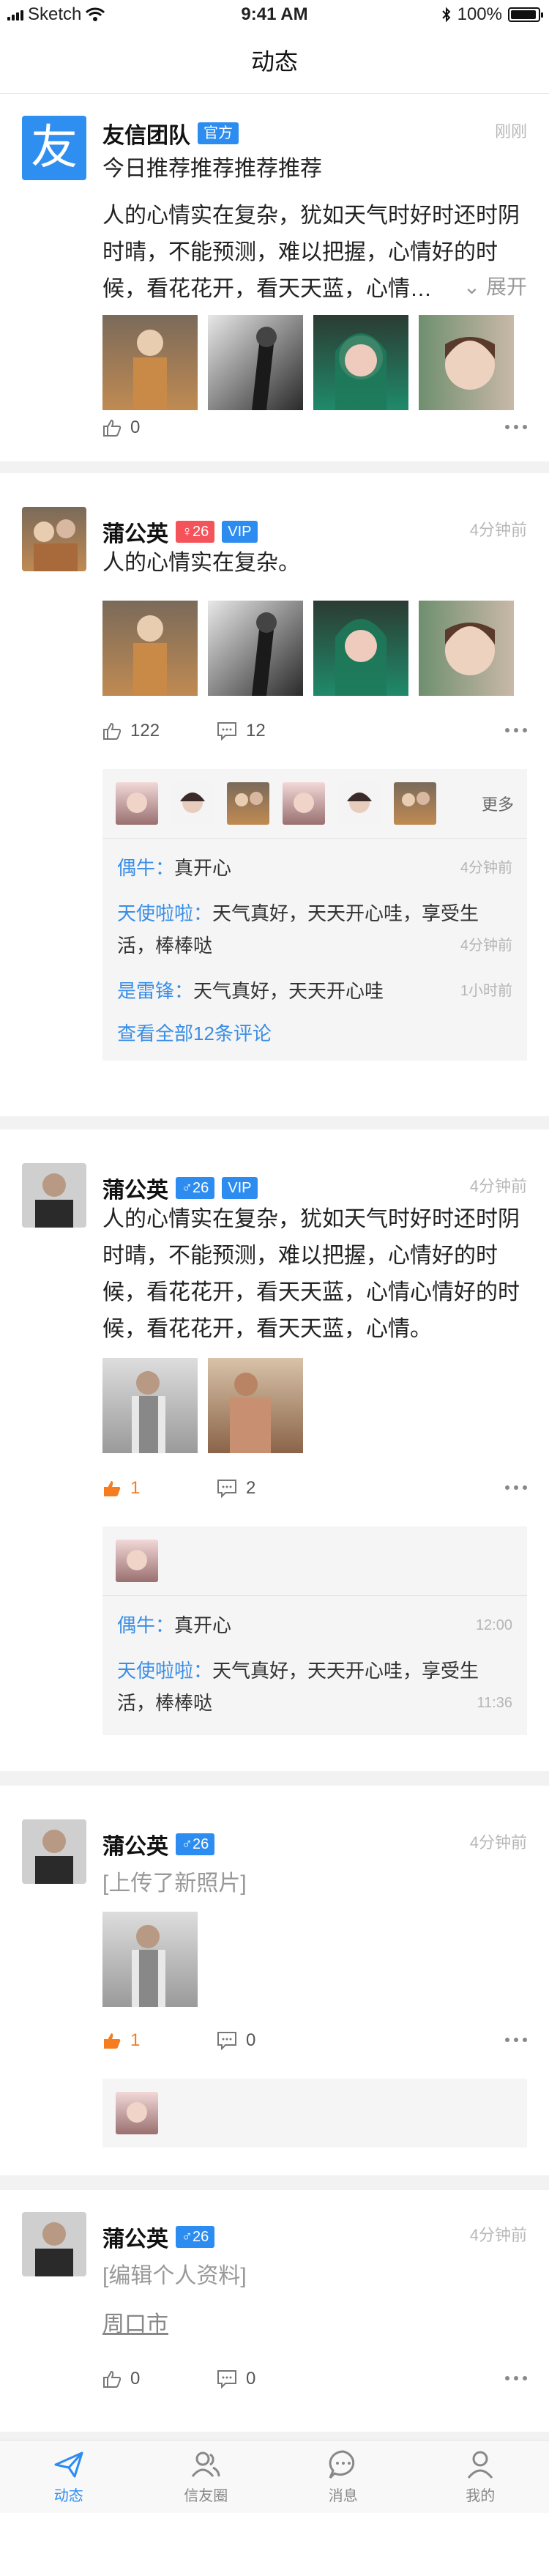 The height and width of the screenshot is (2576, 549). I want to click on comment-author: 是雷锋：, so click(155, 991).